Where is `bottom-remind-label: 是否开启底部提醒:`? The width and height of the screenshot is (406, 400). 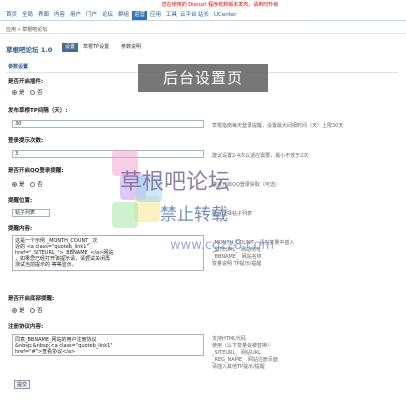 bottom-remind-label: 是否开启底部提醒: is located at coordinates (31, 299).